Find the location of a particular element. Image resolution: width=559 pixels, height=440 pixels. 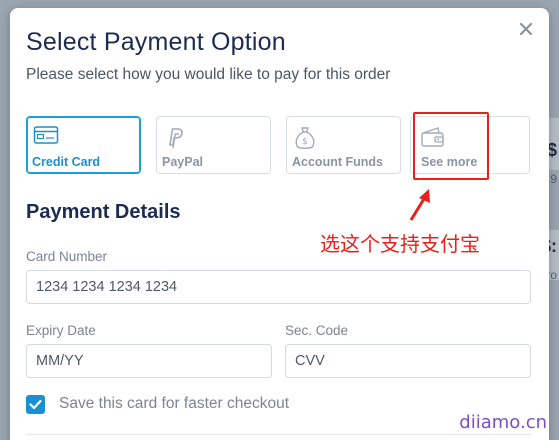

option-account-funds-label: Account Funds is located at coordinates (337, 162).